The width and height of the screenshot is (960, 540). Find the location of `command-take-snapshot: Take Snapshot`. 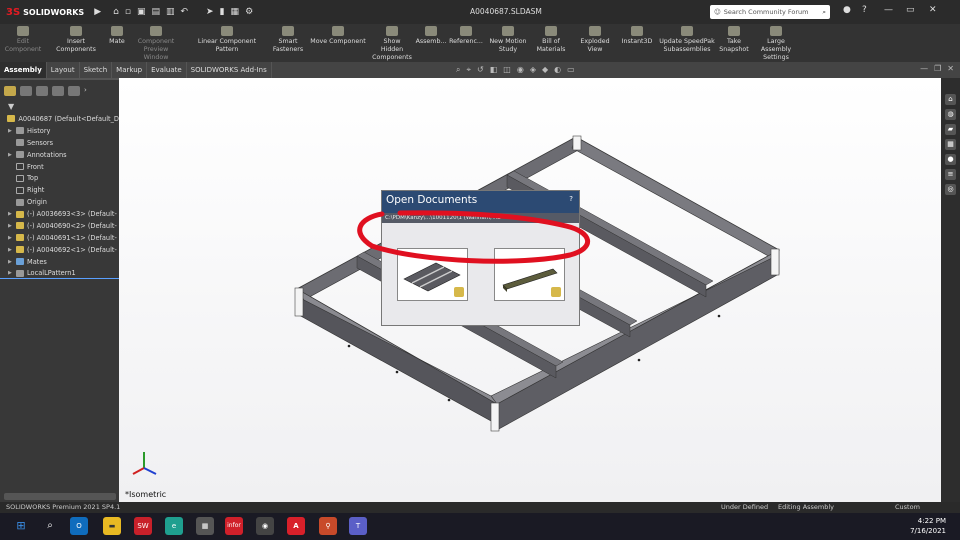

command-take-snapshot: Take Snapshot is located at coordinates (734, 43).